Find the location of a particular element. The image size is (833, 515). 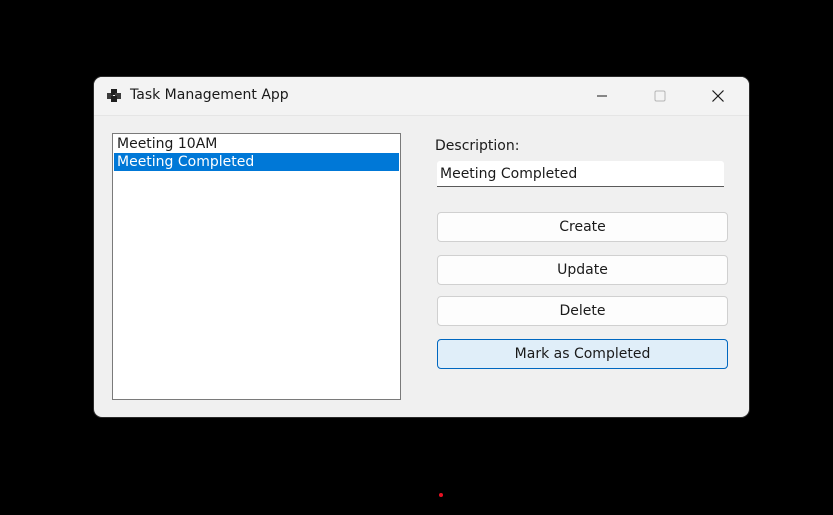

window-title: Task Management App is located at coordinates (209, 95).